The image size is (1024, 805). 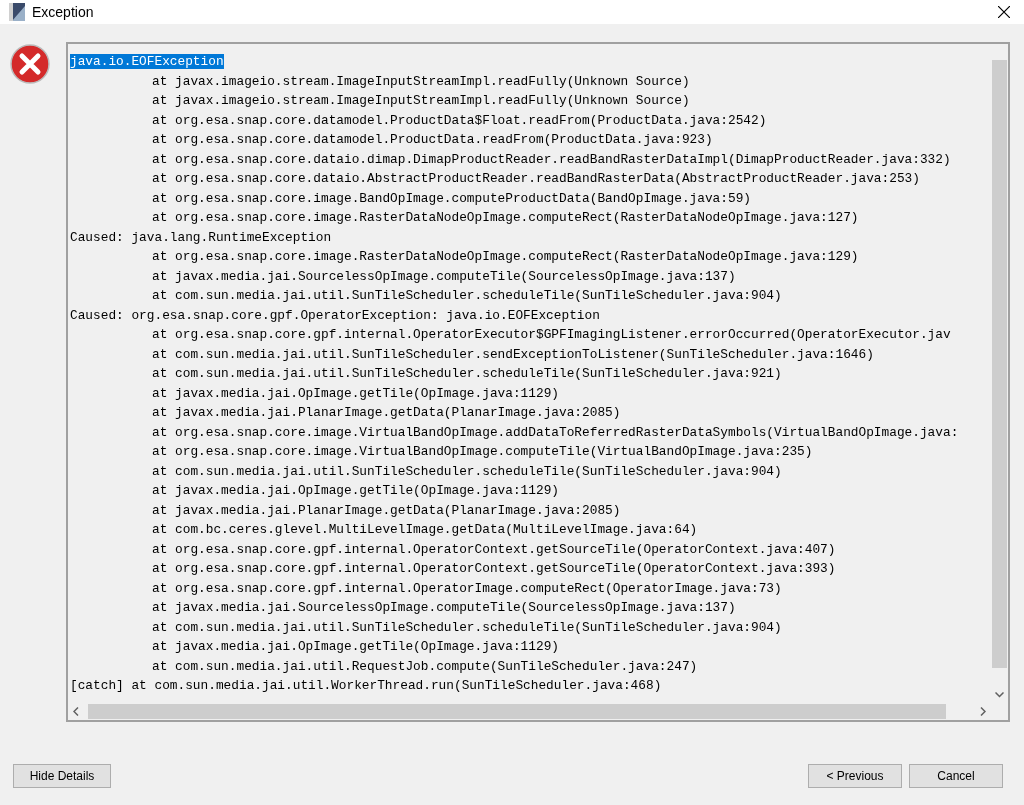 What do you see at coordinates (536, 178) in the screenshot?
I see `stack-trace-line: at org.esa.snap.core.dataio.AbstractProductReader.readBandRasterData(AbstractProductReader.java:253)` at bounding box center [536, 178].